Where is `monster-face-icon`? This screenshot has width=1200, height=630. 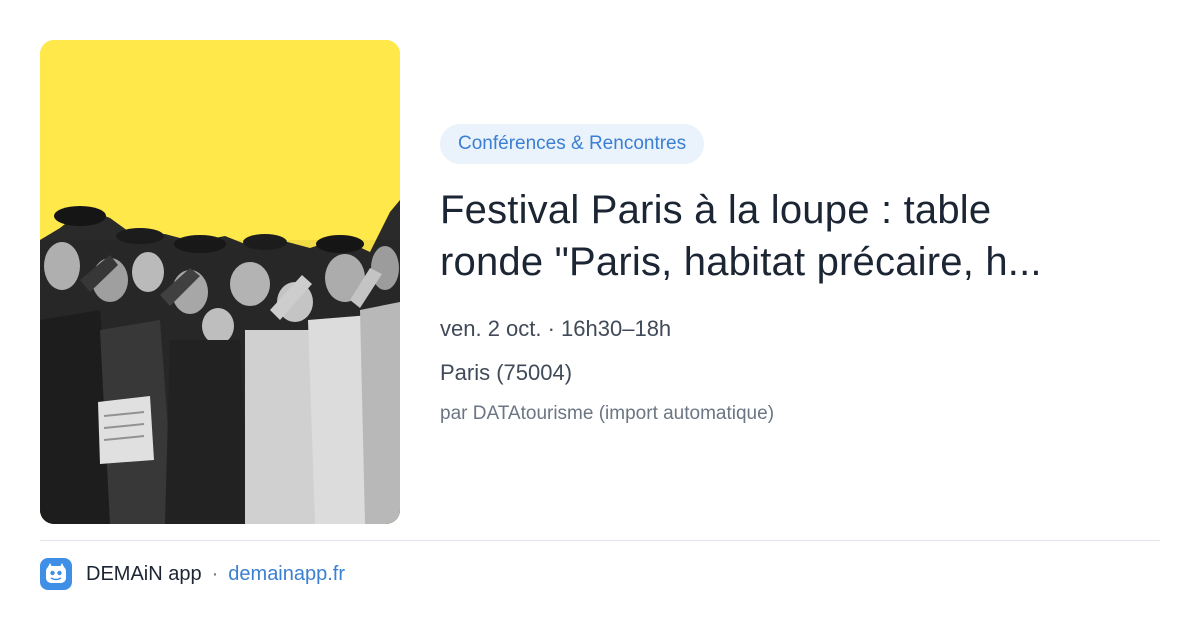 monster-face-icon is located at coordinates (56, 573).